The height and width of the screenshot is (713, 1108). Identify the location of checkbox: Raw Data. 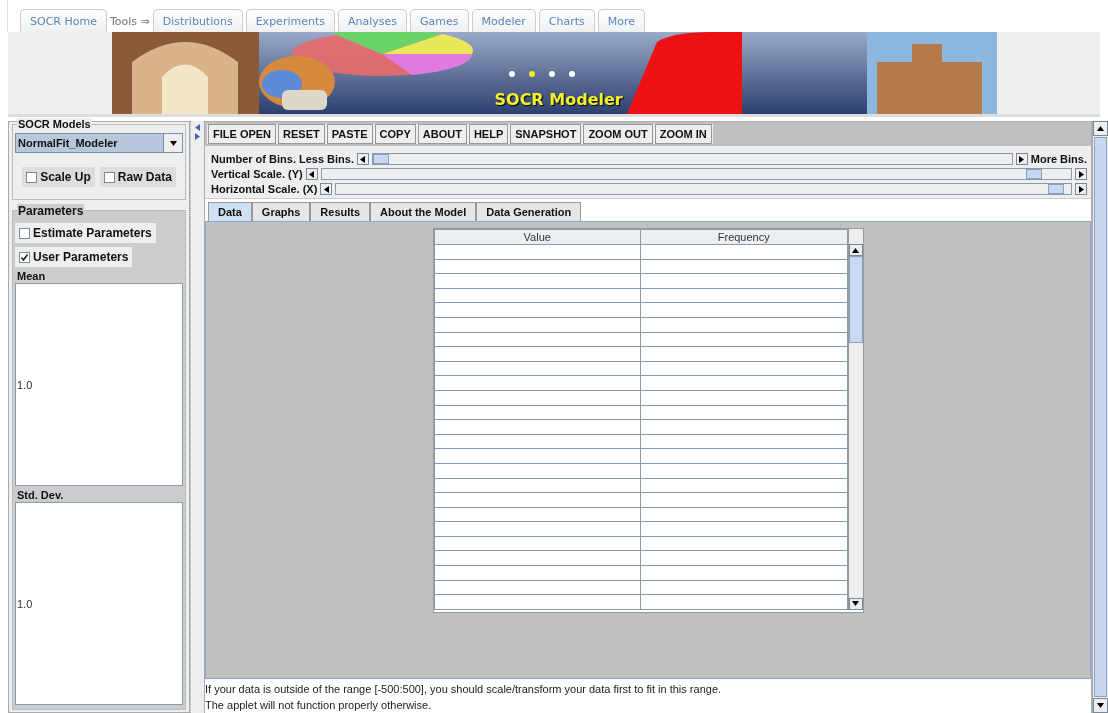
(137, 177).